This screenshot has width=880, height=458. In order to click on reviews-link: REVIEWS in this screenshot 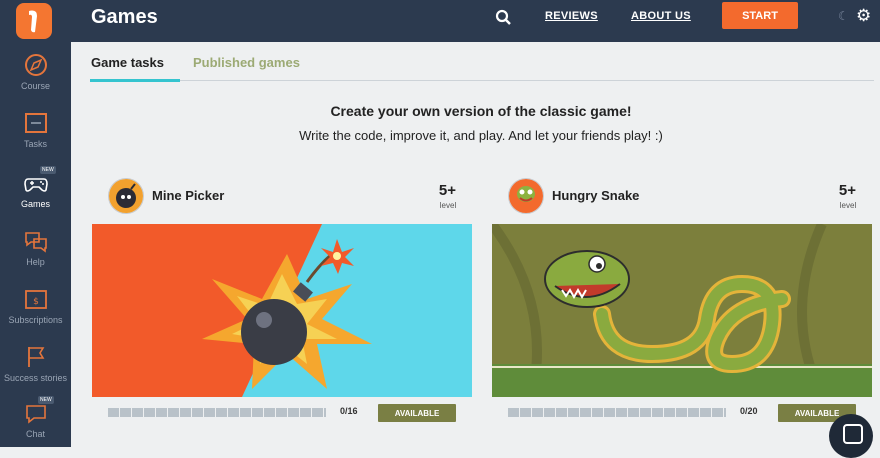, I will do `click(571, 16)`.